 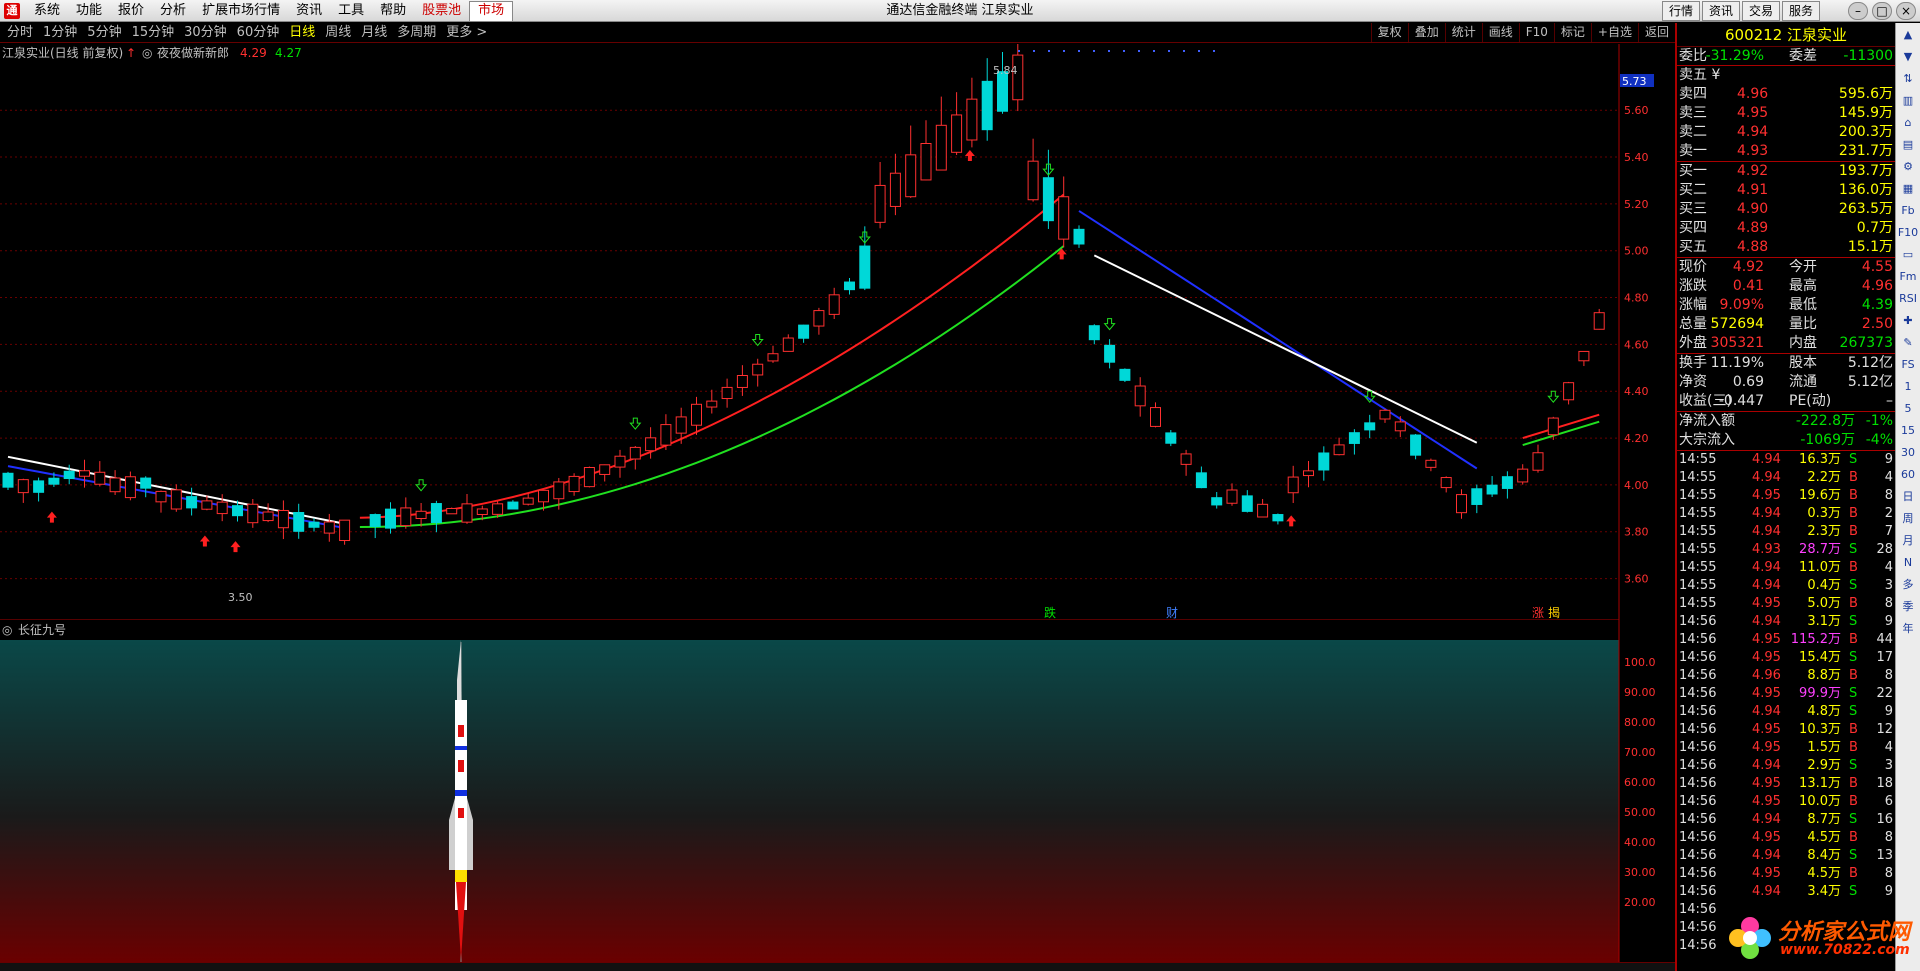 What do you see at coordinates (1908, 541) in the screenshot?
I see `side-tool-23: 月` at bounding box center [1908, 541].